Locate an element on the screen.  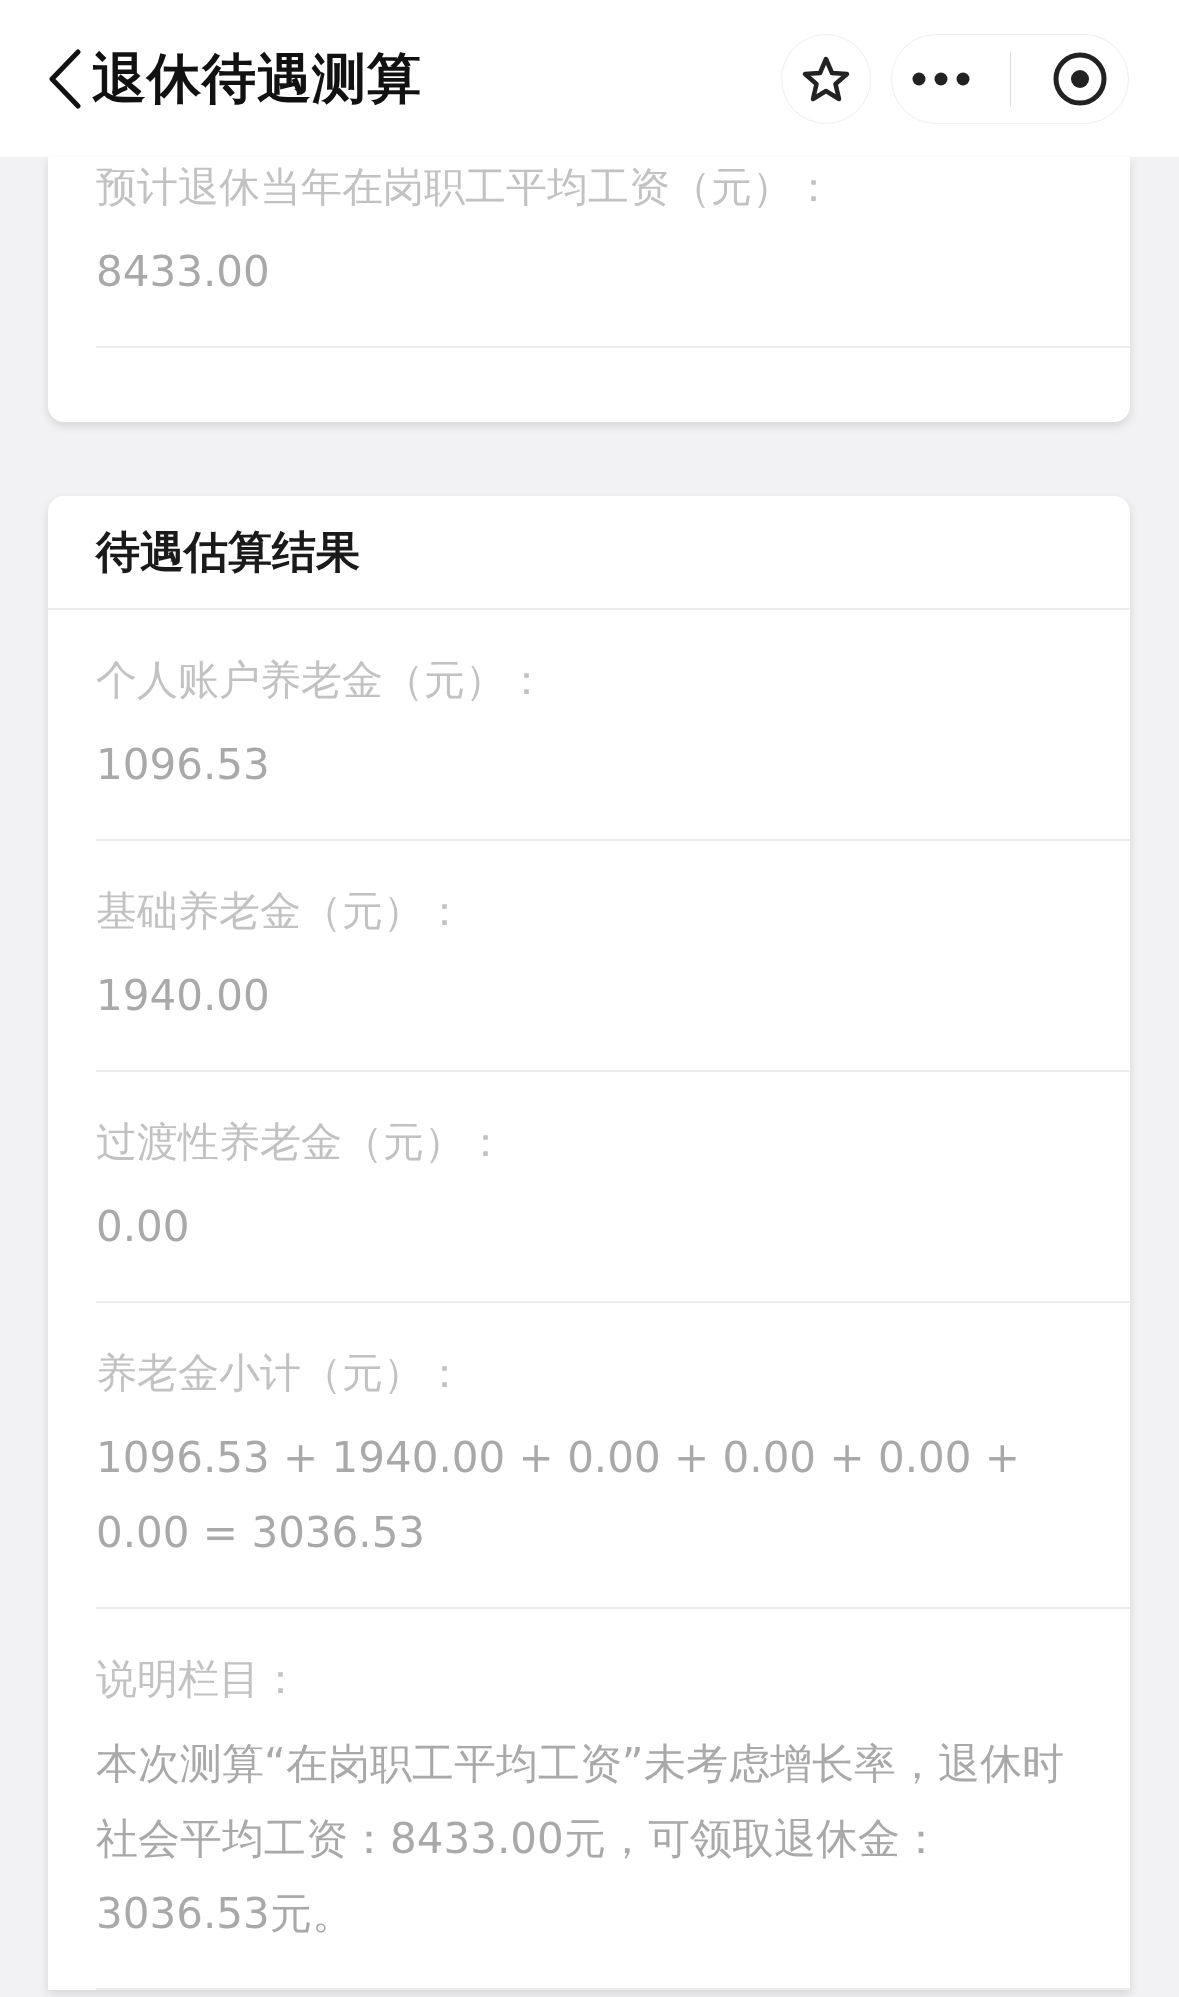
field-label: 基础养老金（元）： is located at coordinates (281, 911).